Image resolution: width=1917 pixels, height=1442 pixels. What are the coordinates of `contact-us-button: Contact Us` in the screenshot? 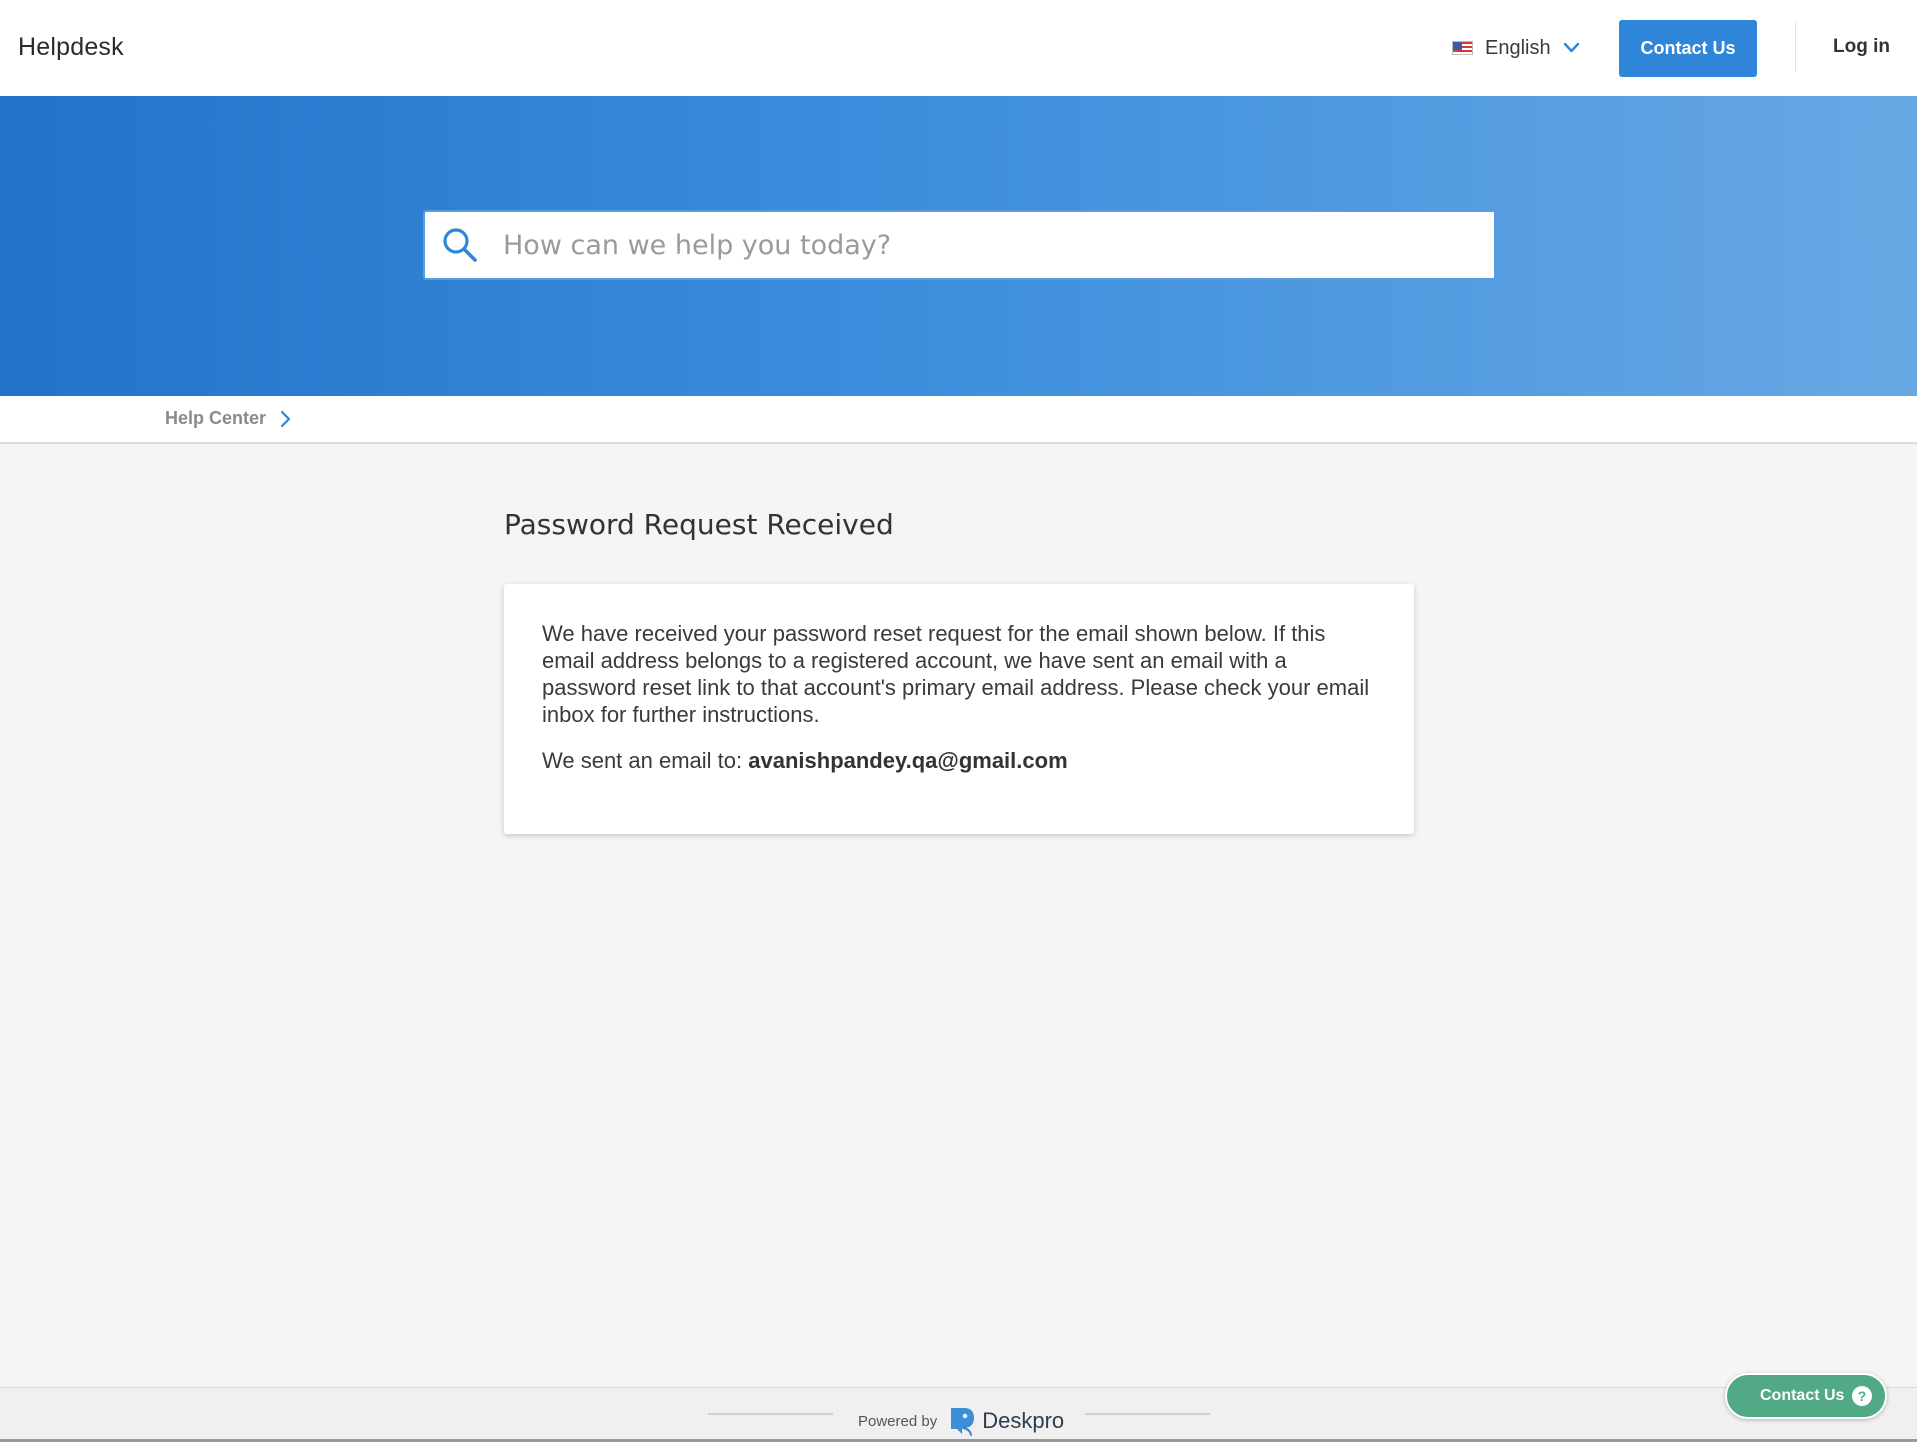 It's located at (1688, 48).